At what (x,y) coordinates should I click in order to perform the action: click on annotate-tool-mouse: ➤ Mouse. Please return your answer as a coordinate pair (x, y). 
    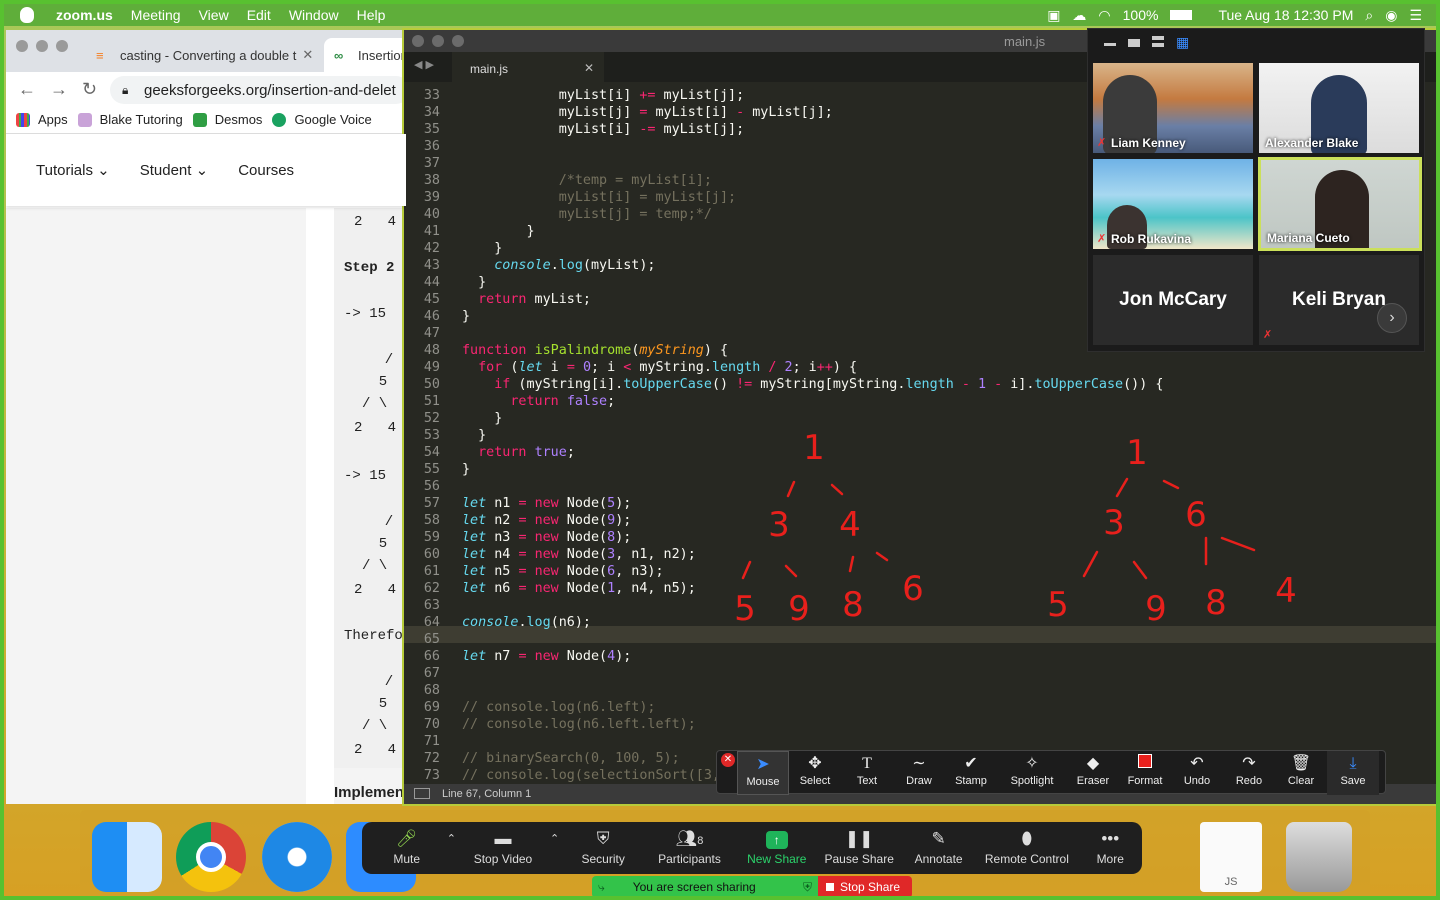
    Looking at the image, I should click on (763, 773).